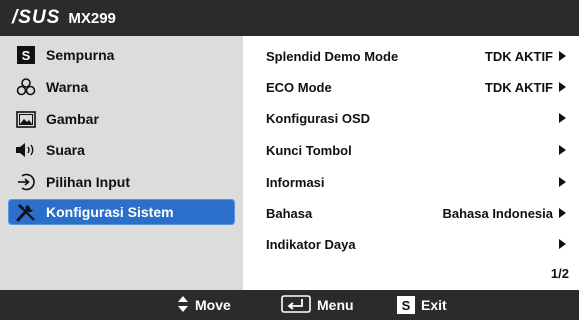  I want to click on exit-key-icon: S, so click(406, 305).